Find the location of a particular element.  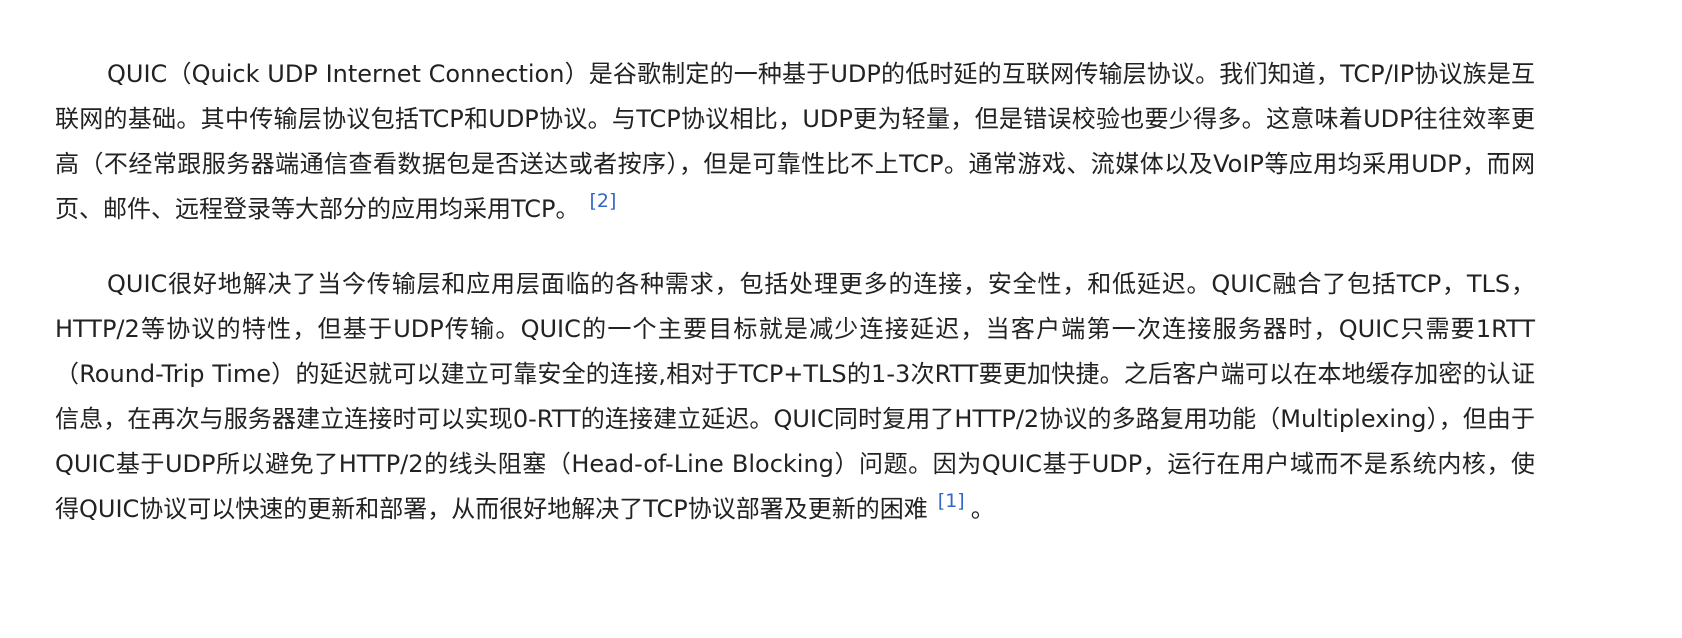

paragraph-tail: 。 is located at coordinates (982, 509).